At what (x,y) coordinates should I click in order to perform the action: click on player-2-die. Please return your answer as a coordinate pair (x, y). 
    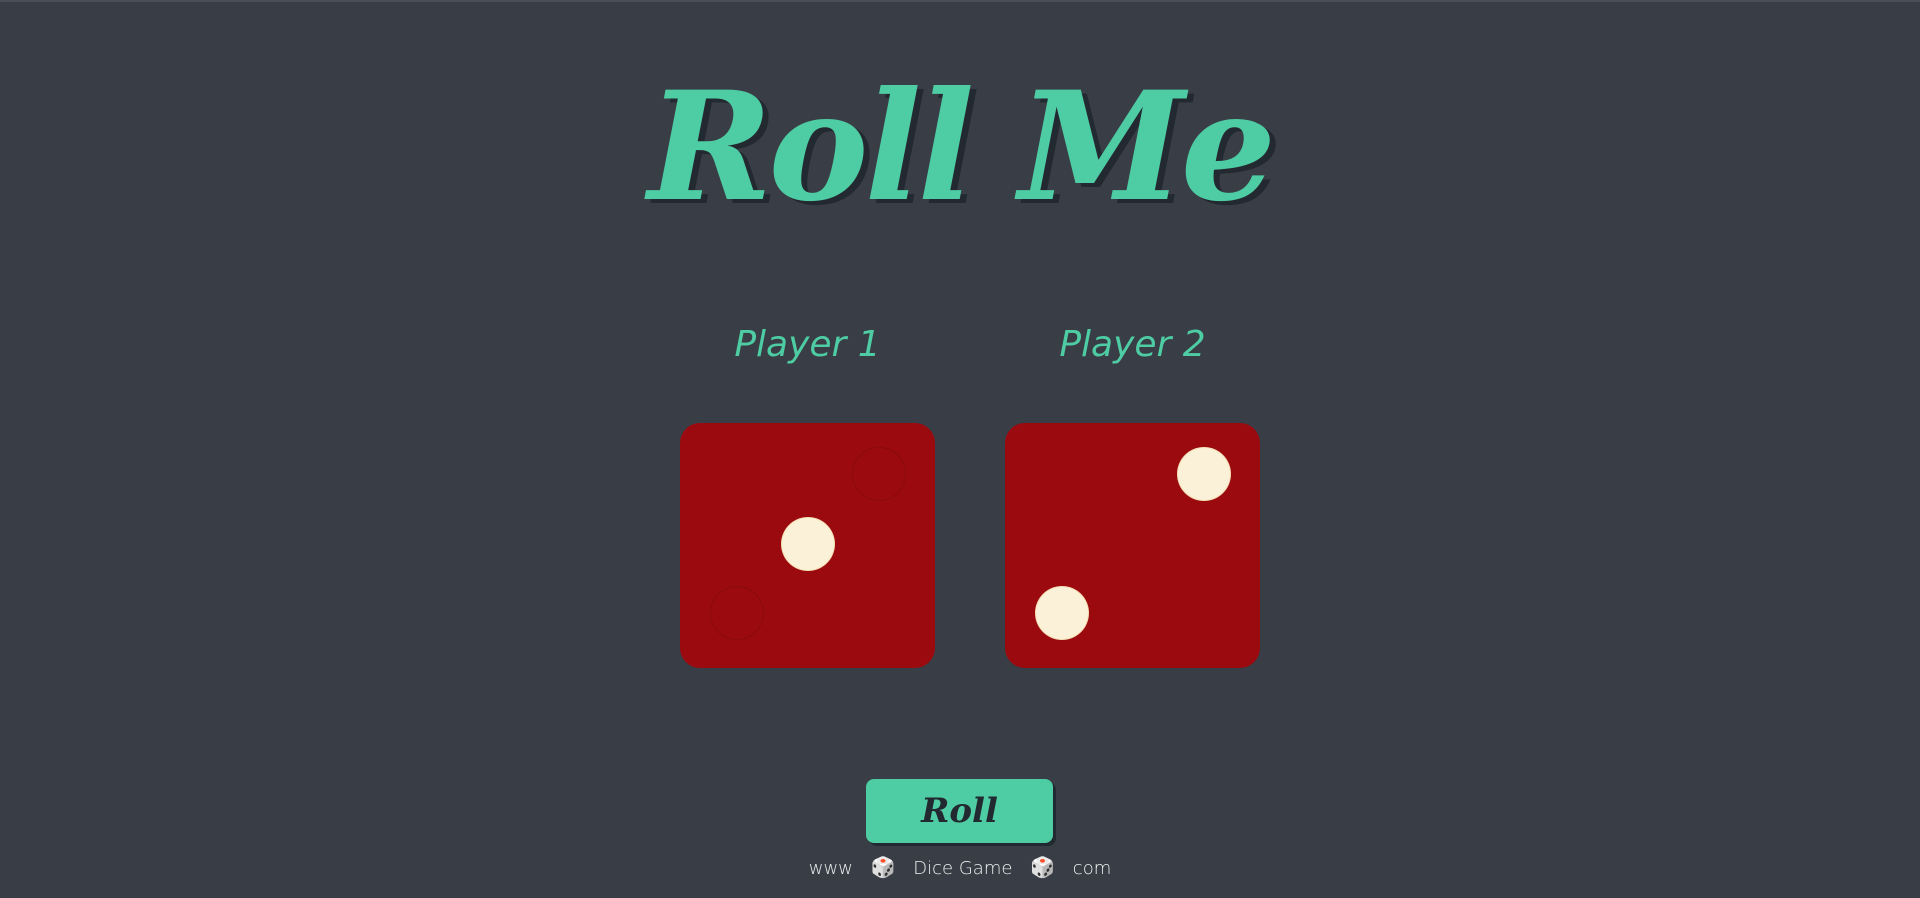
    Looking at the image, I should click on (1132, 545).